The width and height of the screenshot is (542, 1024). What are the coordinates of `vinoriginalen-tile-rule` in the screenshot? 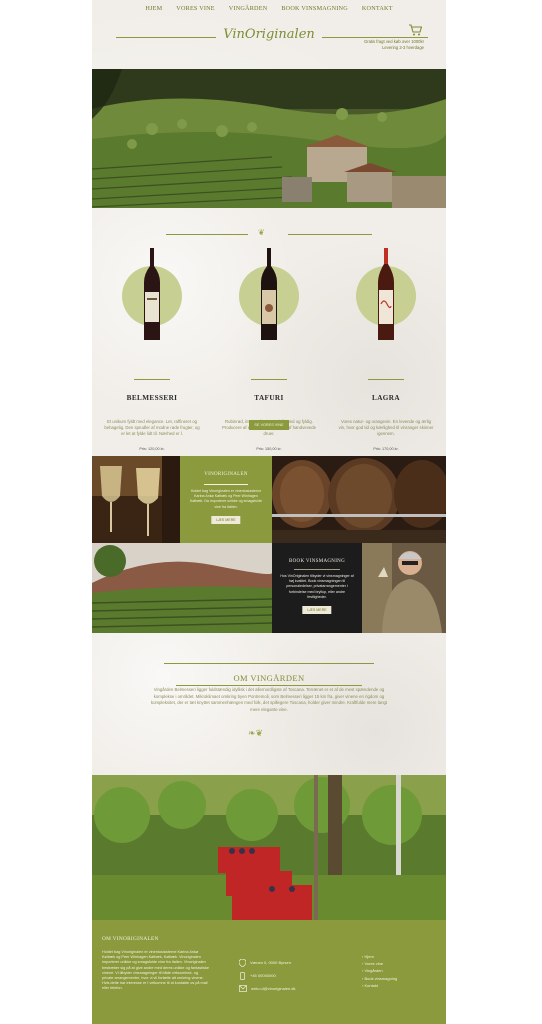 It's located at (226, 484).